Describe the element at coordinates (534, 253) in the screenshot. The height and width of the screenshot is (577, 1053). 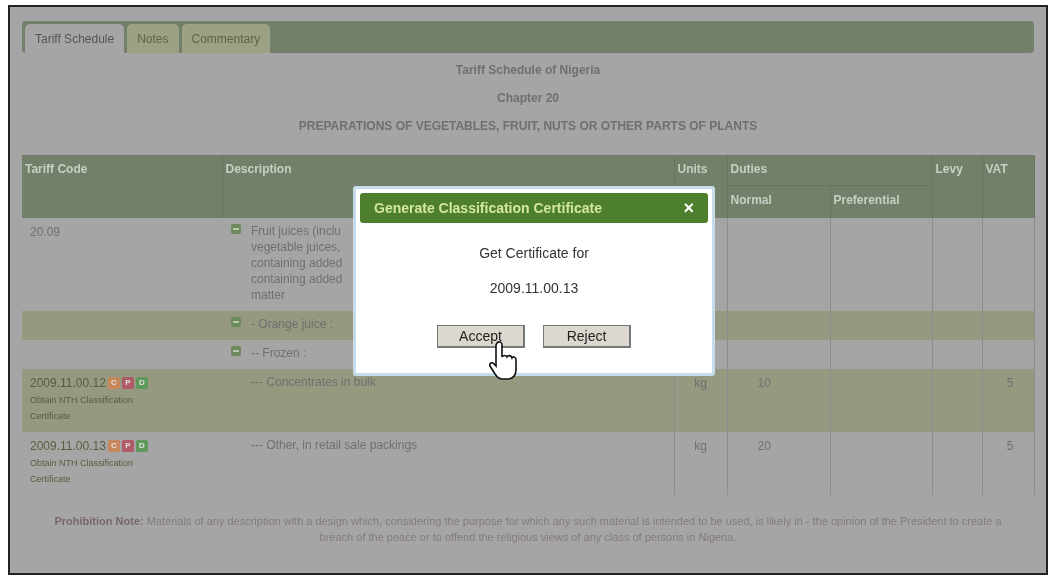
I see `dialog-message: Get Certificate for` at that location.